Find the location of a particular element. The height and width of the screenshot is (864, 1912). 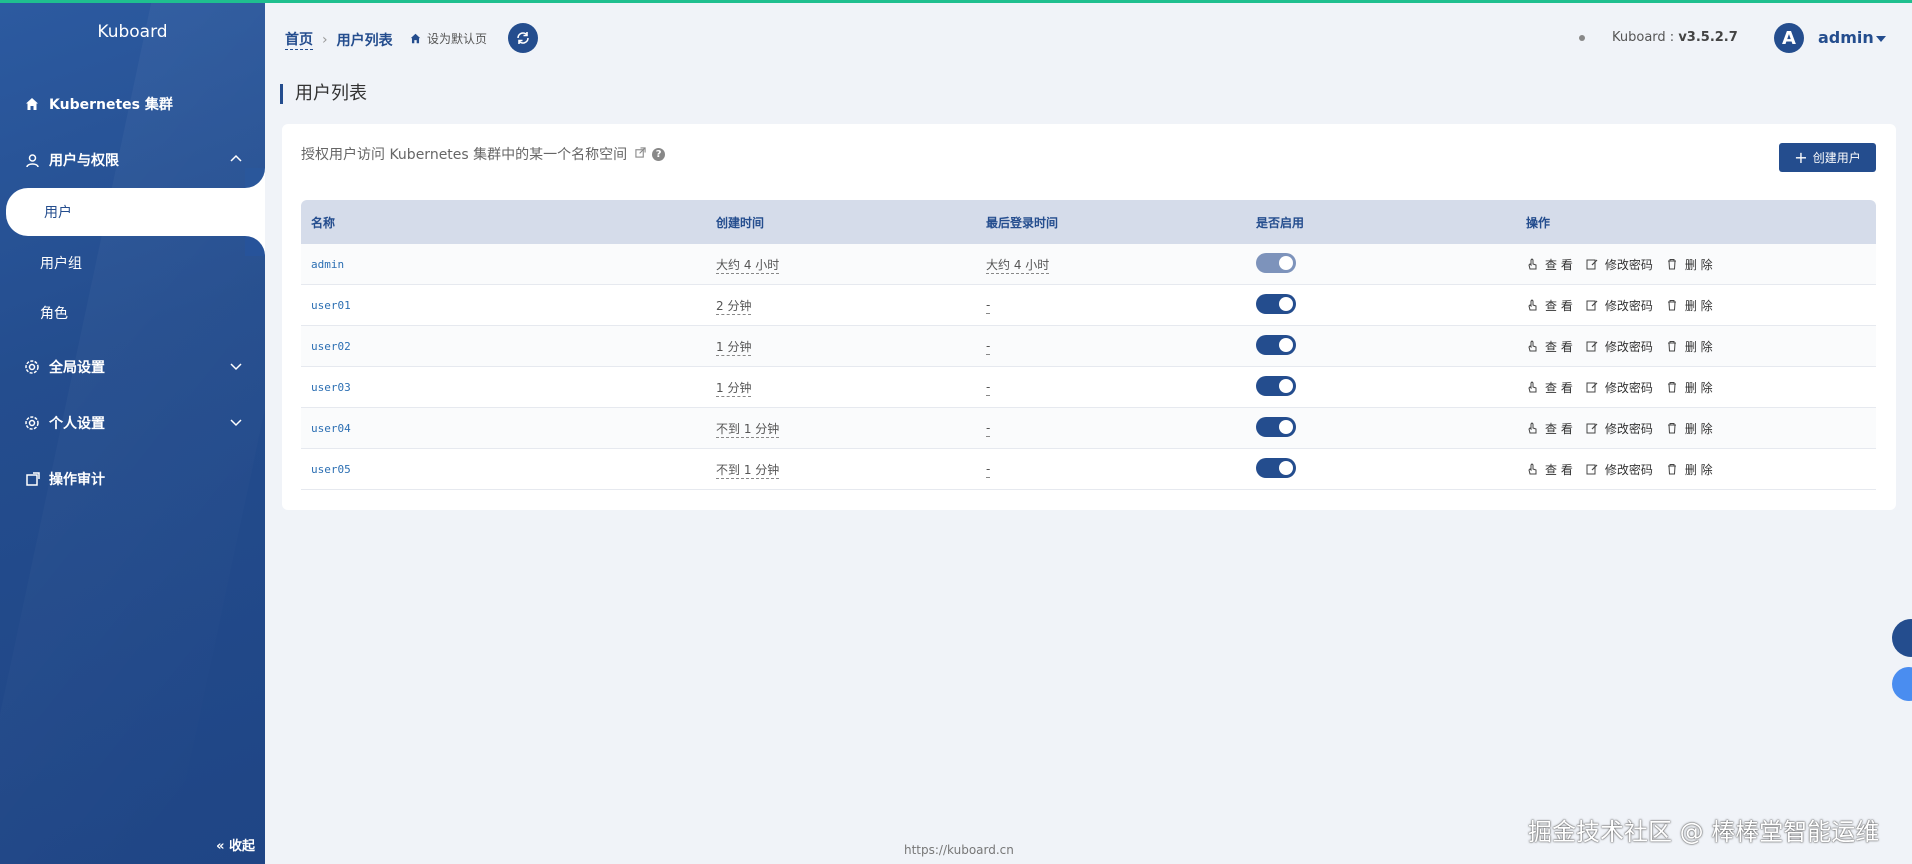

set-default-page-button: 设为默认页 is located at coordinates (448, 38).